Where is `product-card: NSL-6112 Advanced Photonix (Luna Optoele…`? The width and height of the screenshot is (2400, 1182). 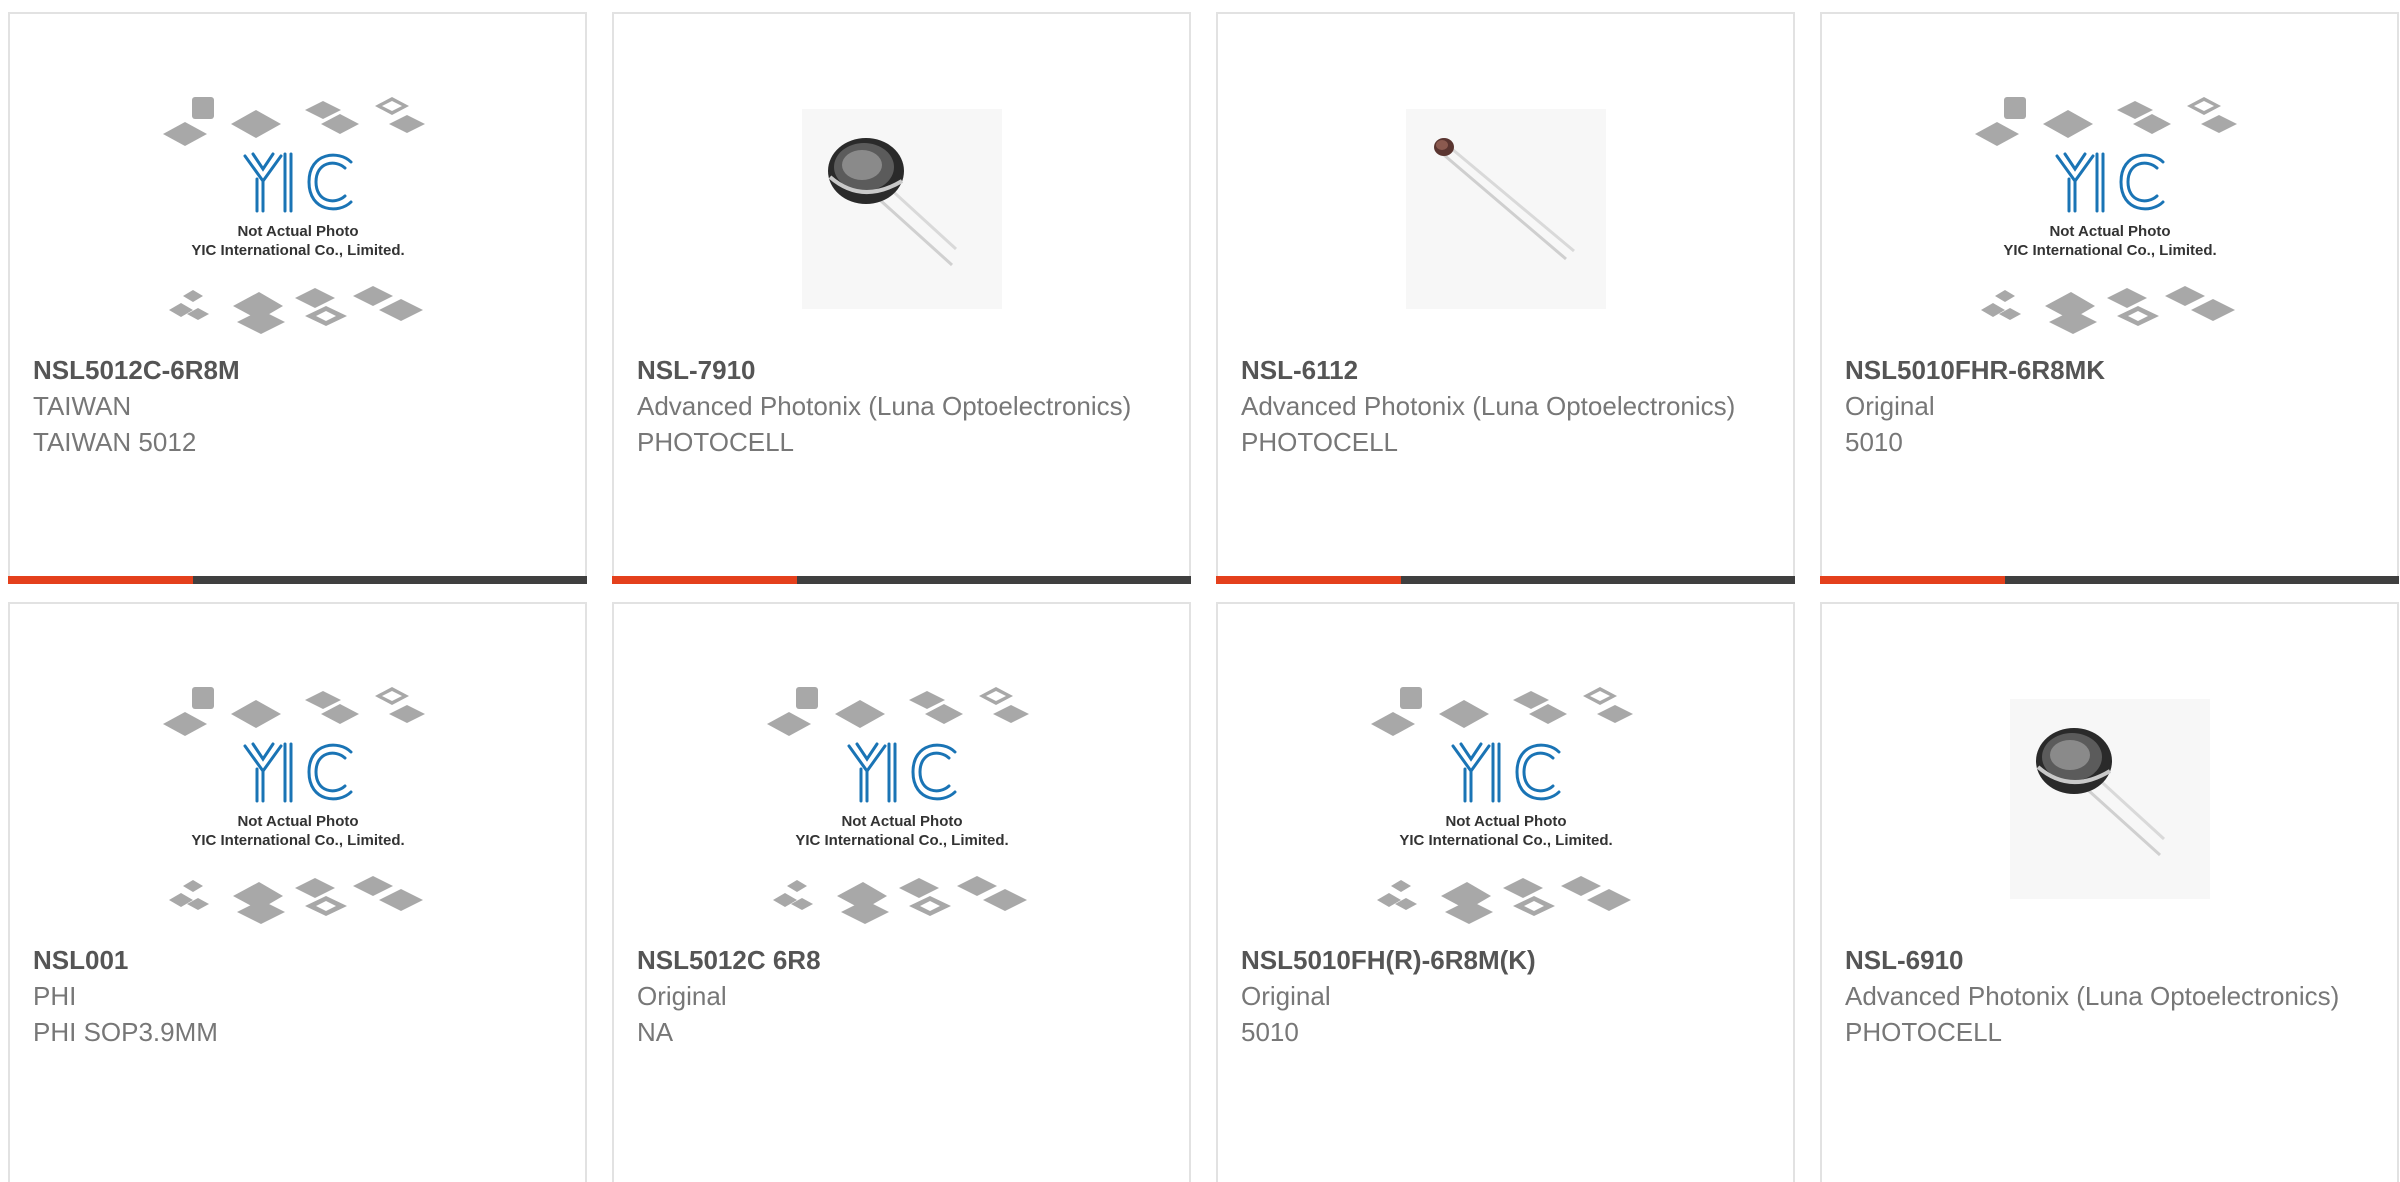
product-card: NSL-6112 Advanced Photonix (Luna Optoele… is located at coordinates (1505, 298).